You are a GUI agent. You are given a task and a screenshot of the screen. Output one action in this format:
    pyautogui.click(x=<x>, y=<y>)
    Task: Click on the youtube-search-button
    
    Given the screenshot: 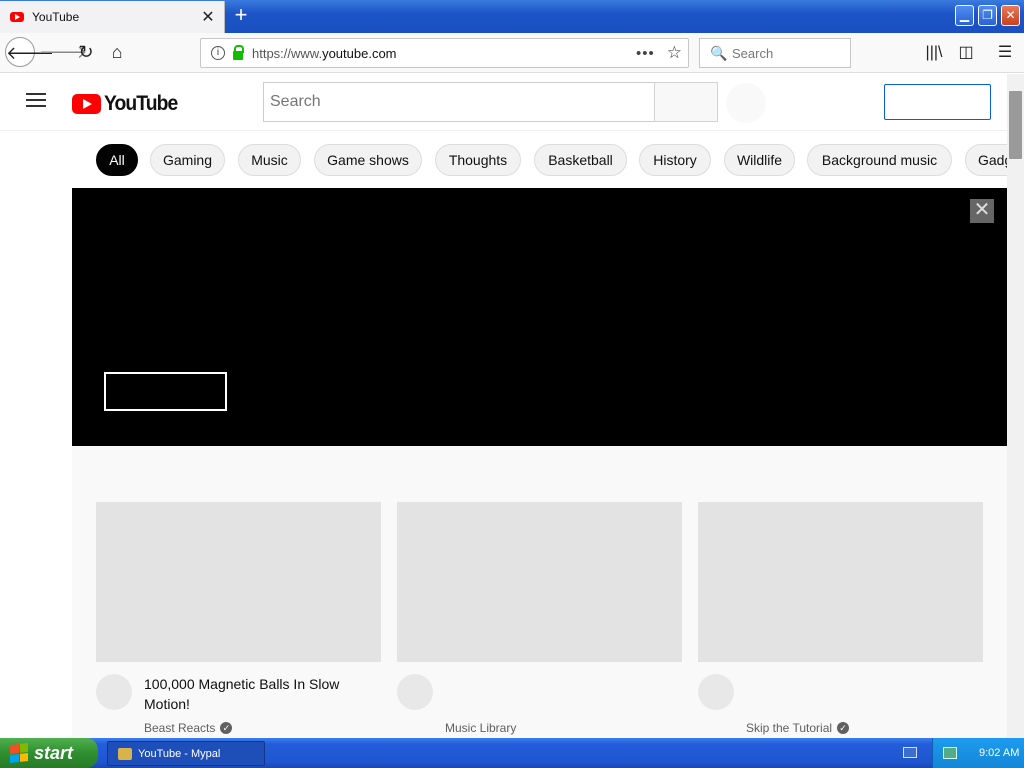 What is the action you would take?
    pyautogui.click(x=686, y=102)
    